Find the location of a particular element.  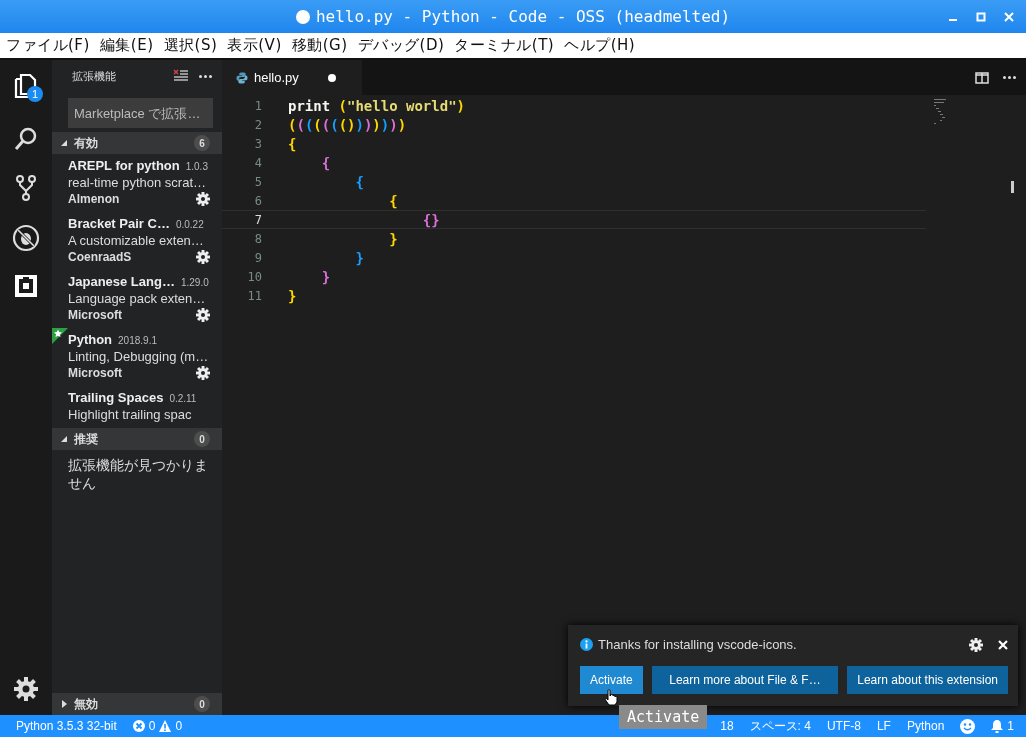

split-editor-icon is located at coordinates (982, 77).